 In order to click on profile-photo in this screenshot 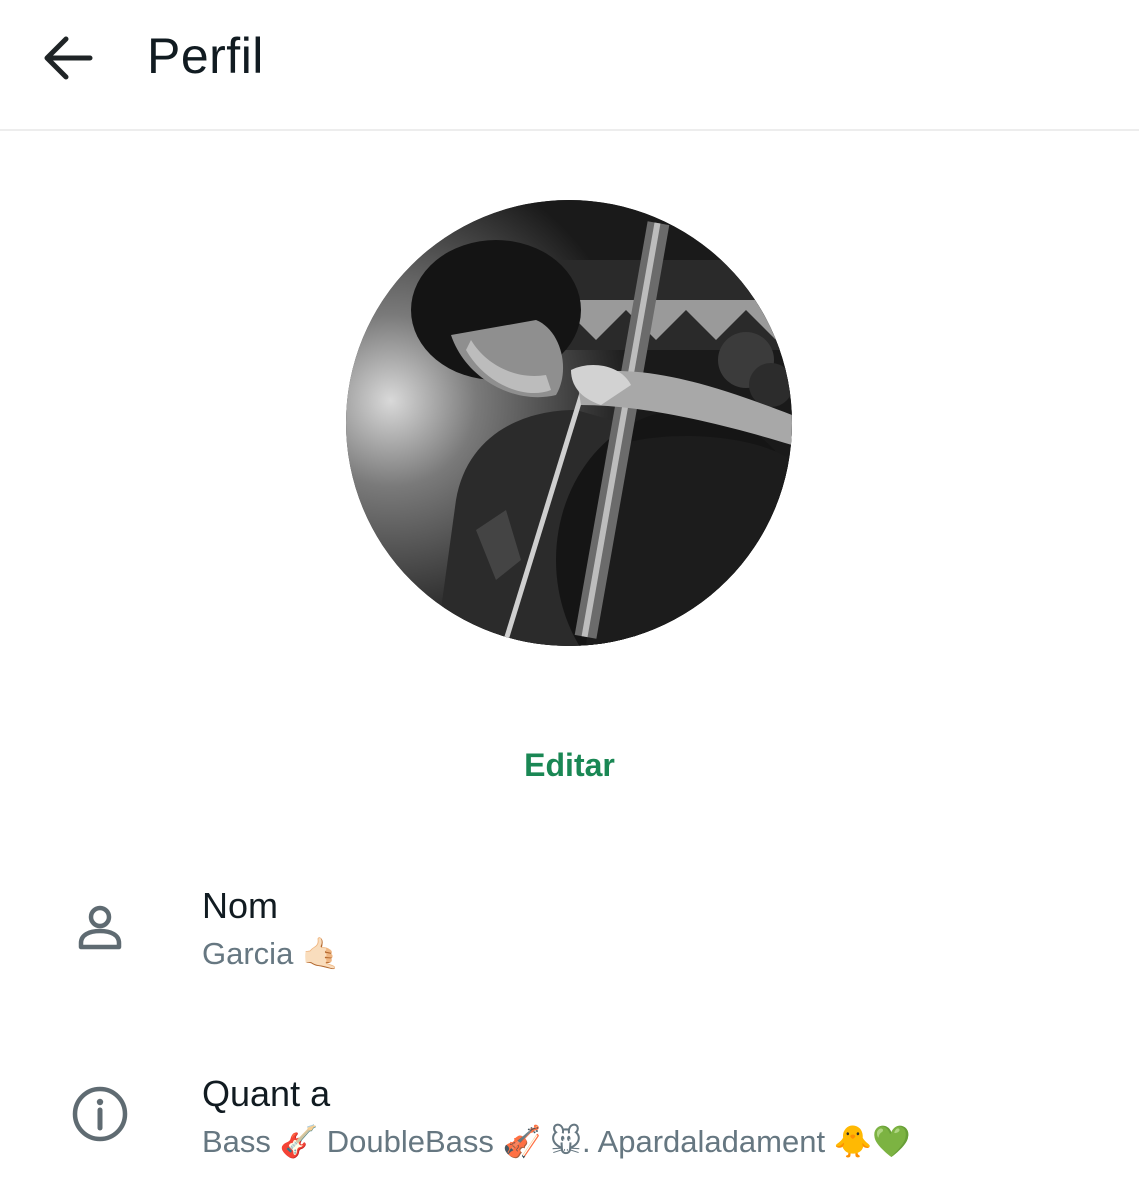, I will do `click(569, 423)`.